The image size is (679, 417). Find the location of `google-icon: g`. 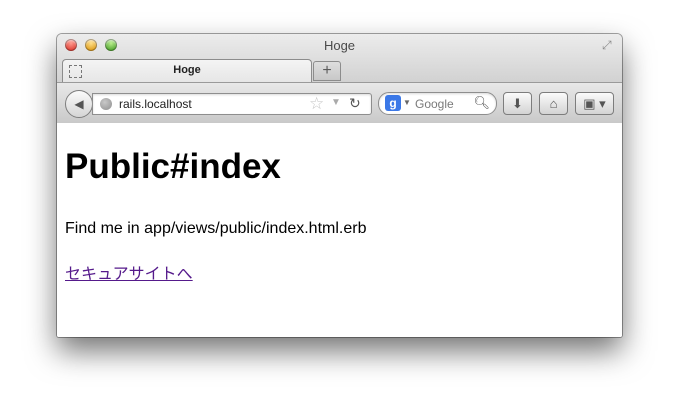

google-icon: g is located at coordinates (393, 103).